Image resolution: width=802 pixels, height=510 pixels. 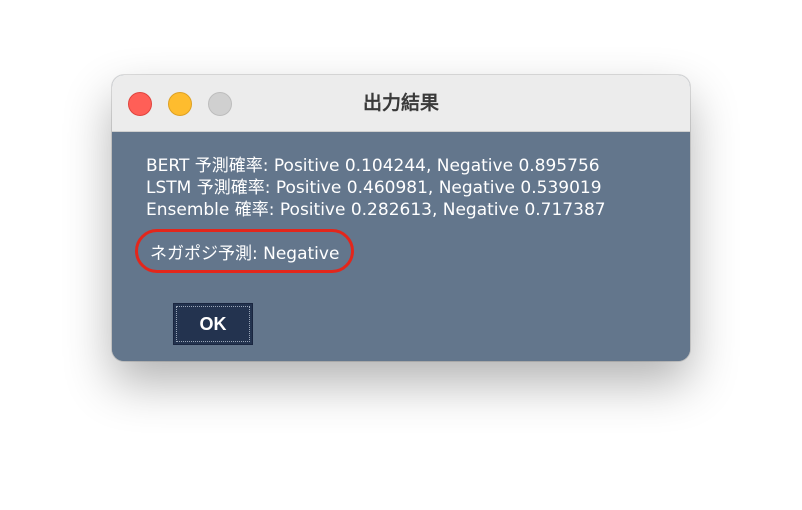 I want to click on titlebar: 出力結果, so click(x=401, y=103).